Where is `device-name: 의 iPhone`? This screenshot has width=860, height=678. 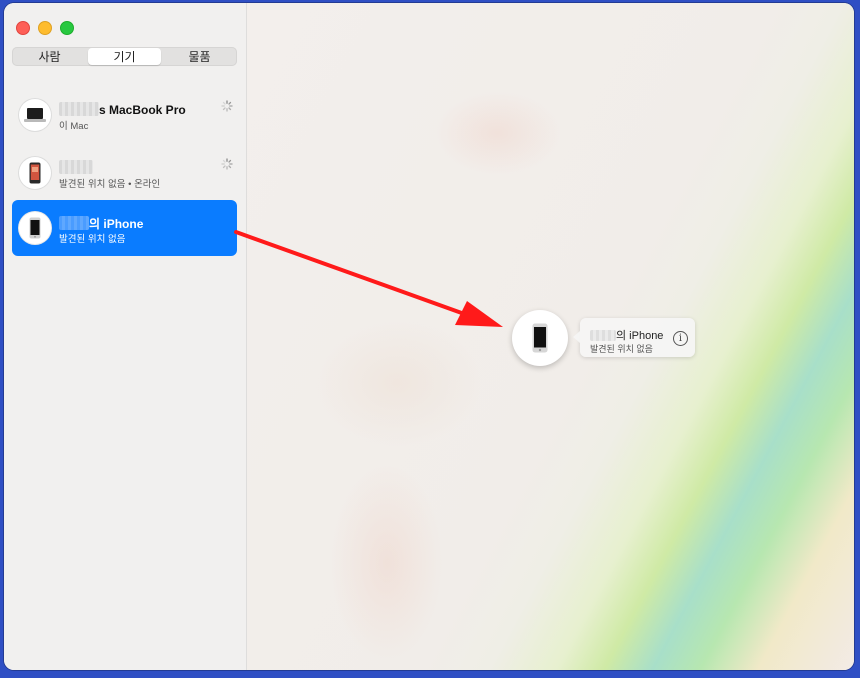 device-name: 의 iPhone is located at coordinates (101, 223).